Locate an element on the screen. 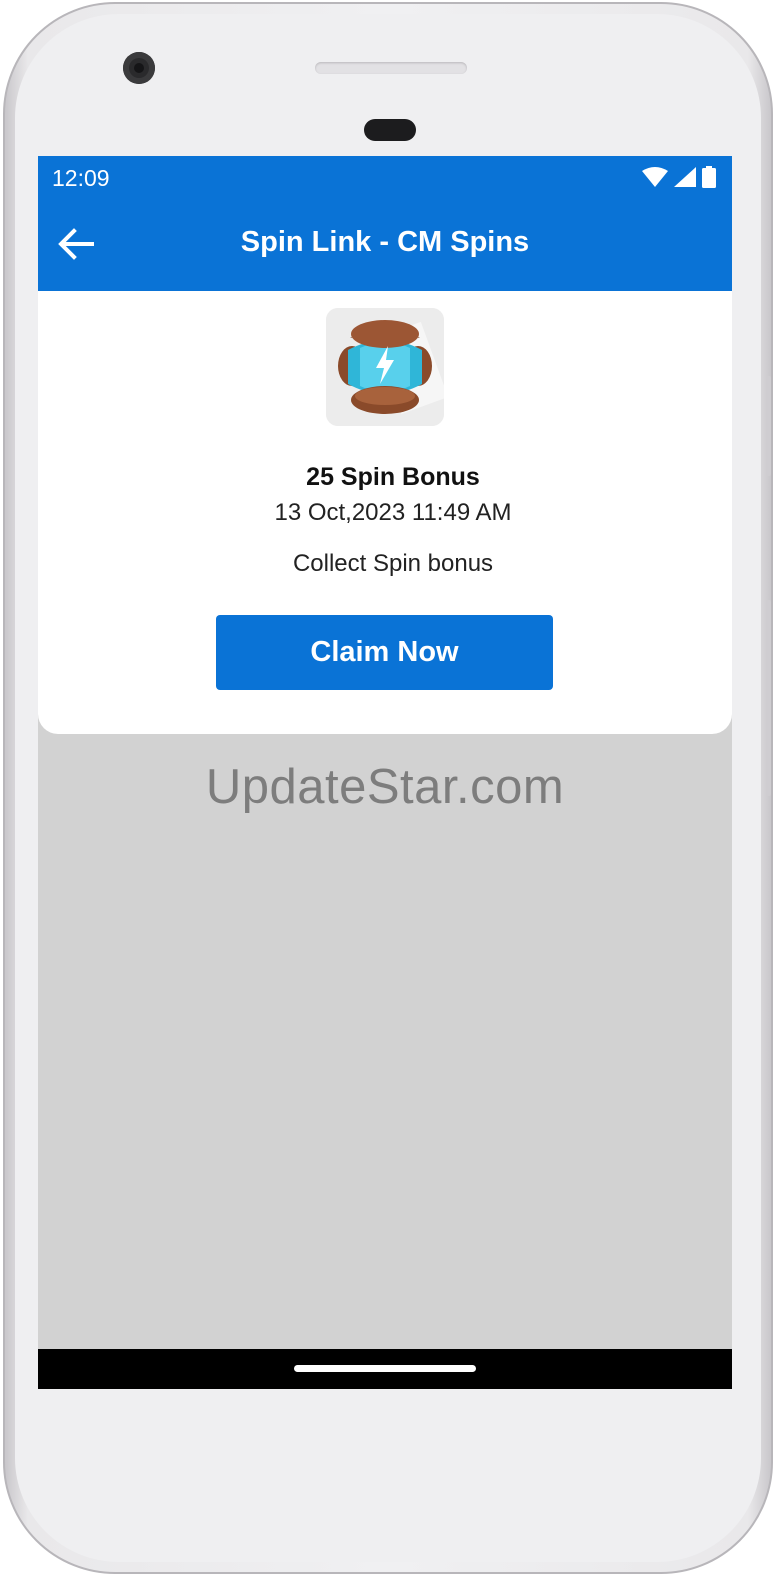 This screenshot has height=1578, width=780. bonus-description: Collect Spin bonus is located at coordinates (393, 563).